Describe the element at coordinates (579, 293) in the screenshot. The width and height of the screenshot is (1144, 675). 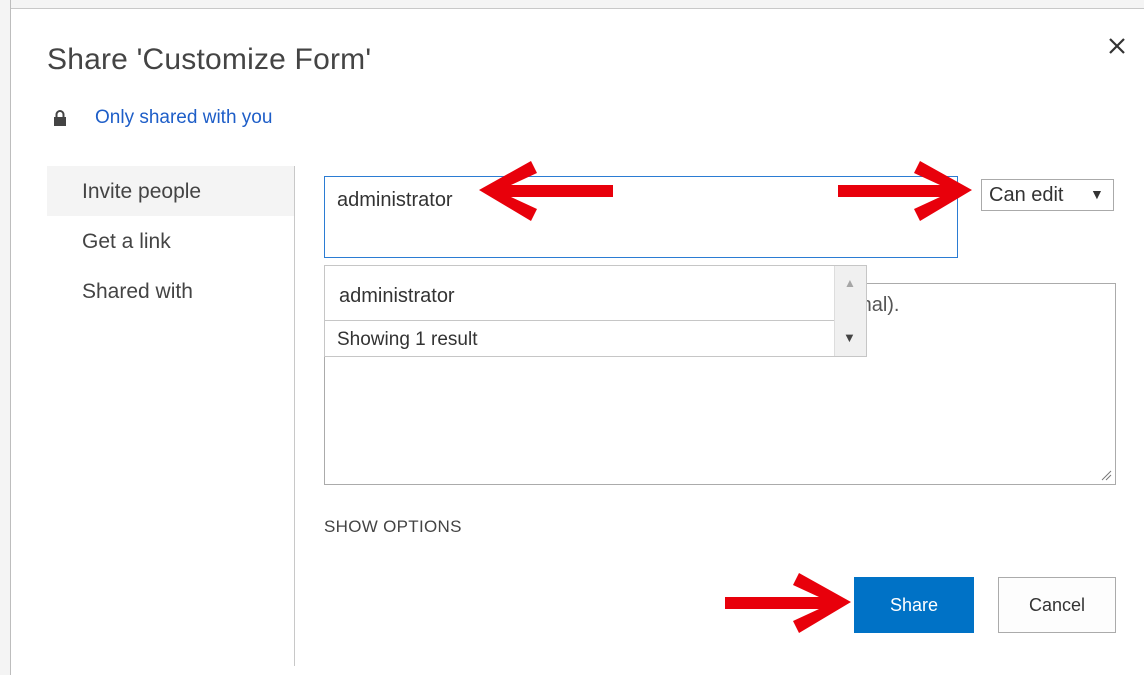
I see `suggestion-item: administrator` at that location.